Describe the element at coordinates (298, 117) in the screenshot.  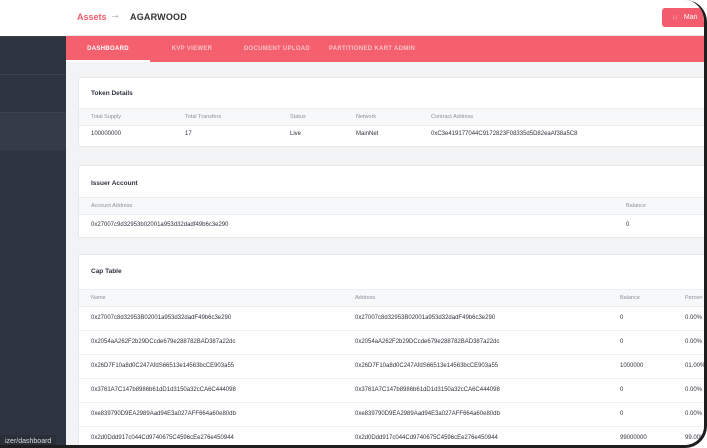
I see `header-status: Status` at that location.